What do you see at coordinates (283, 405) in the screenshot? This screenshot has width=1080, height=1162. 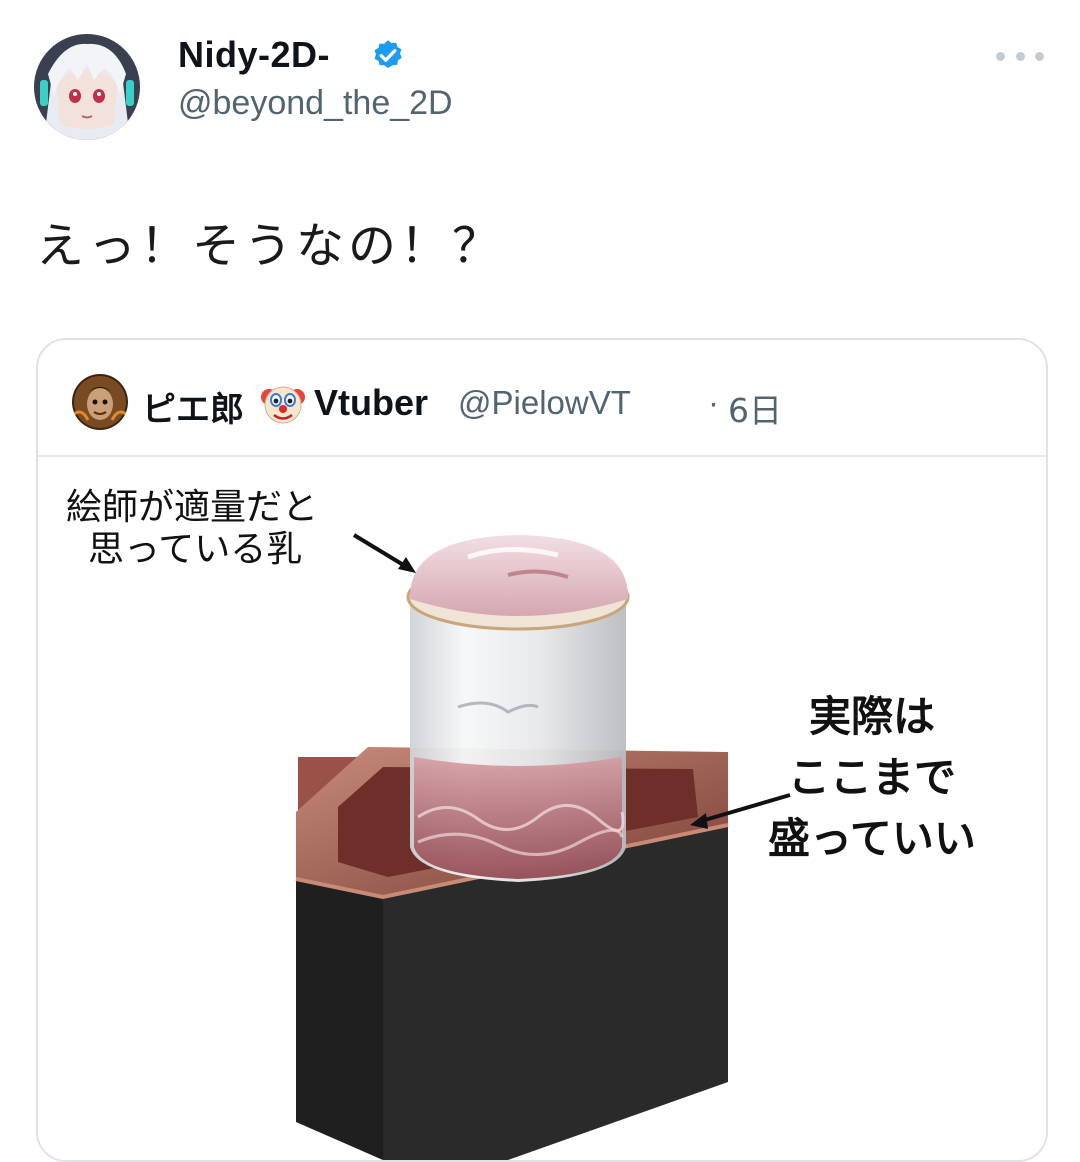 I see `clown-face-icon` at bounding box center [283, 405].